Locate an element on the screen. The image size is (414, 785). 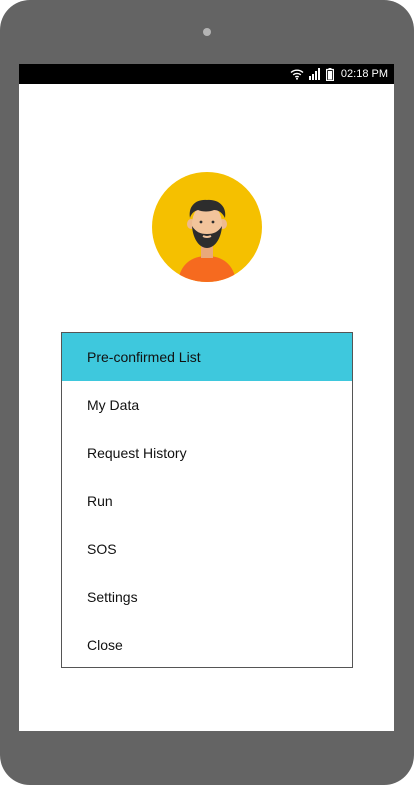
menu-item-label: Close is located at coordinates (105, 645).